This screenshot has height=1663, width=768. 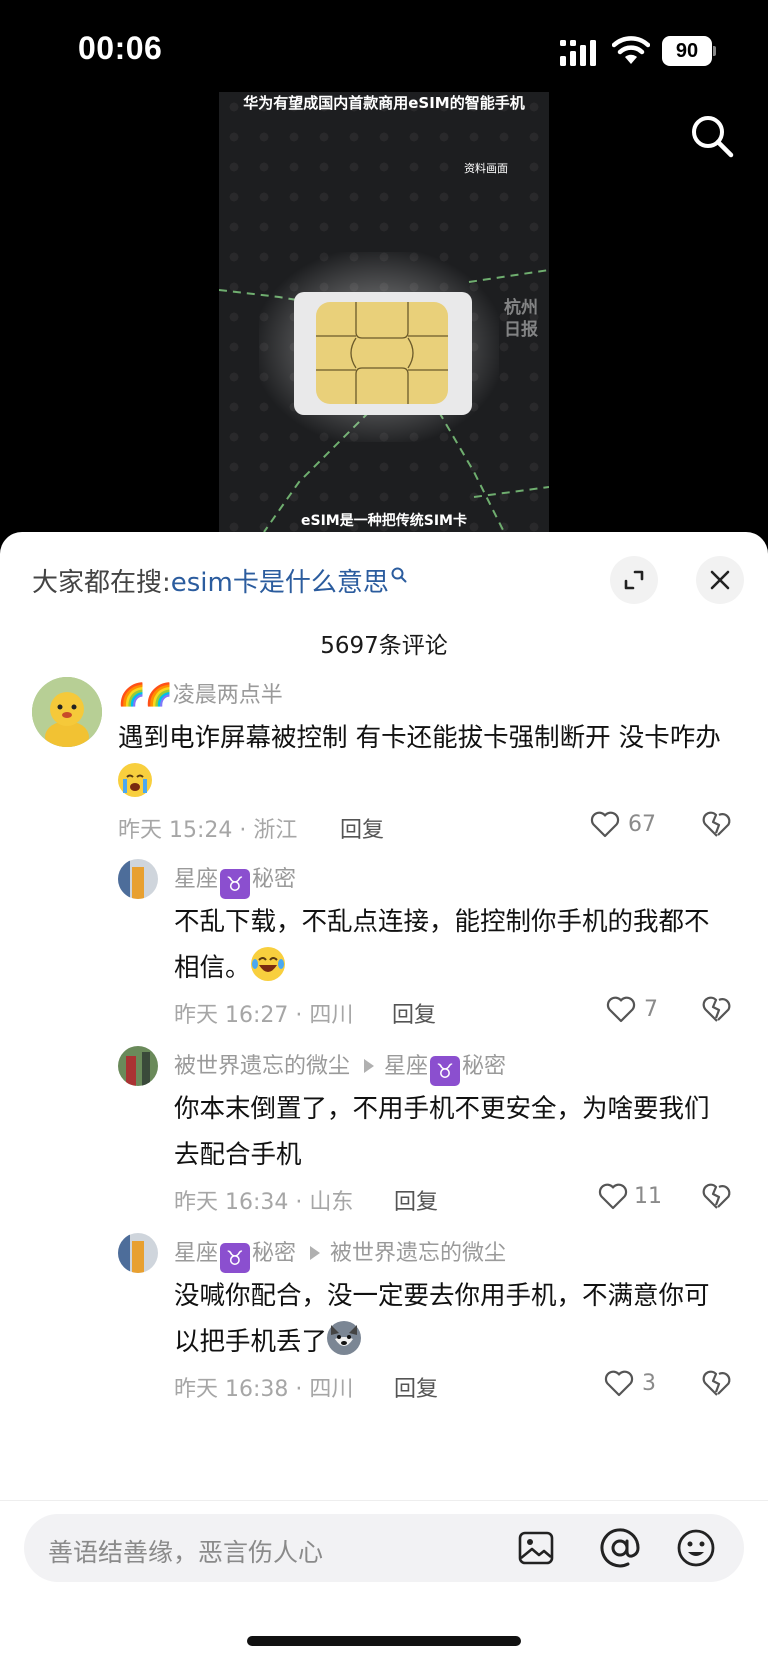 I want to click on status-time: 00:06, so click(x=120, y=48).